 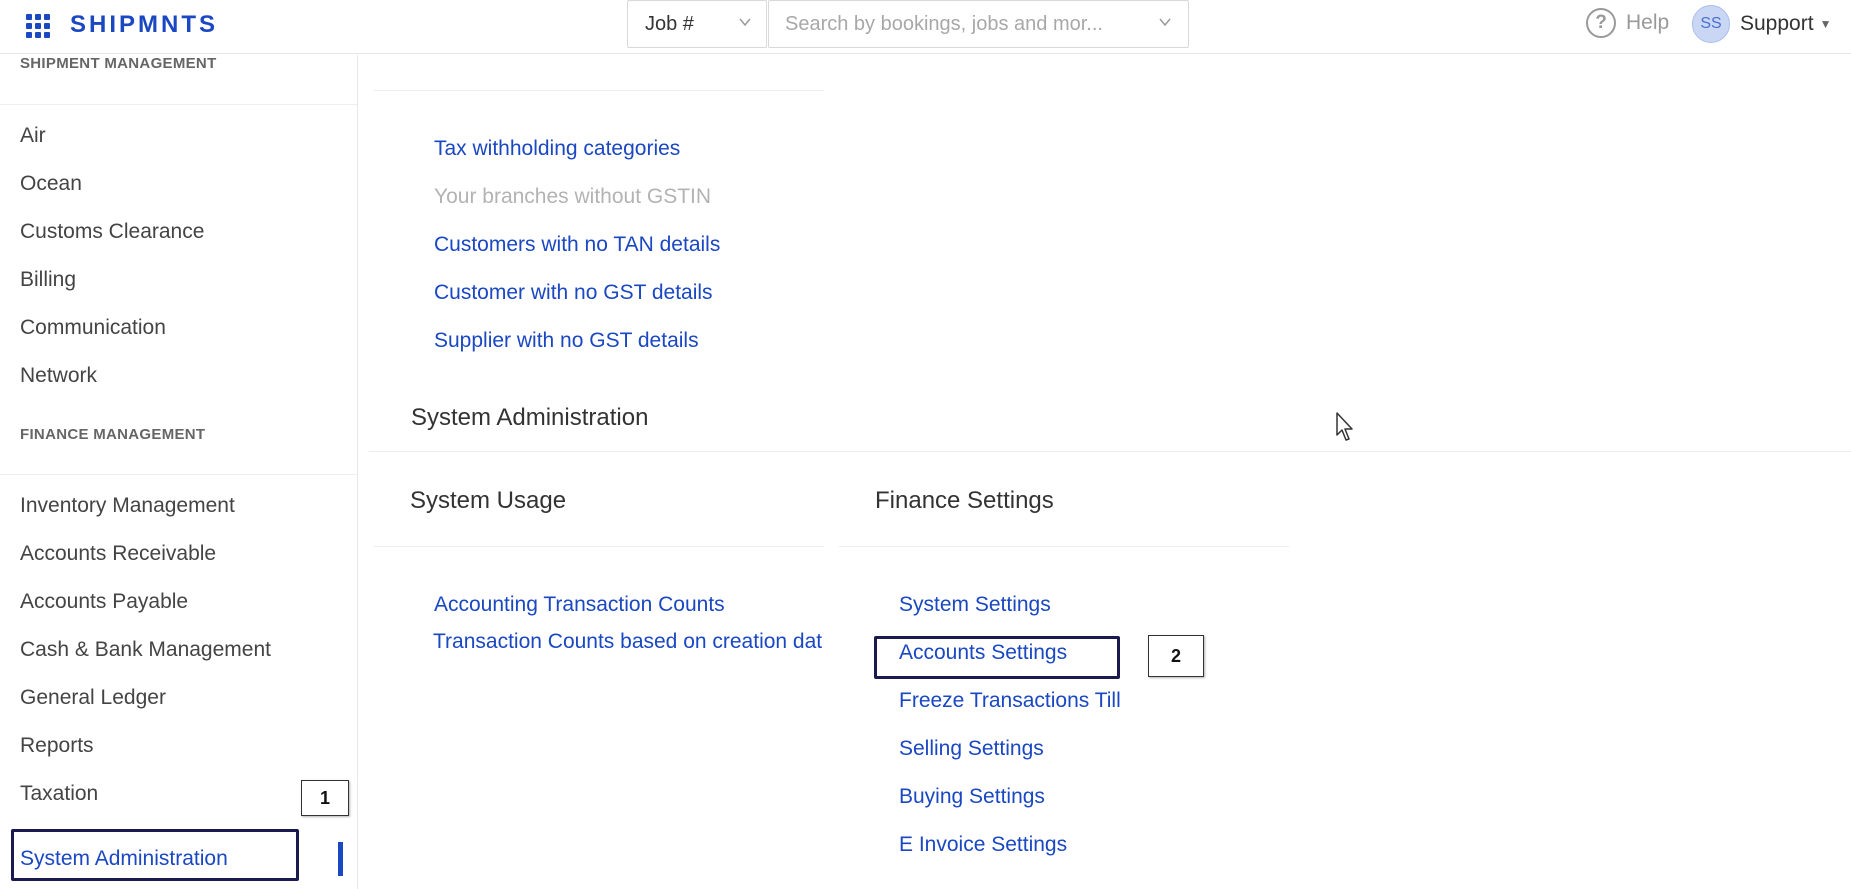 What do you see at coordinates (58, 376) in the screenshot?
I see `sidebar-item-network: Network` at bounding box center [58, 376].